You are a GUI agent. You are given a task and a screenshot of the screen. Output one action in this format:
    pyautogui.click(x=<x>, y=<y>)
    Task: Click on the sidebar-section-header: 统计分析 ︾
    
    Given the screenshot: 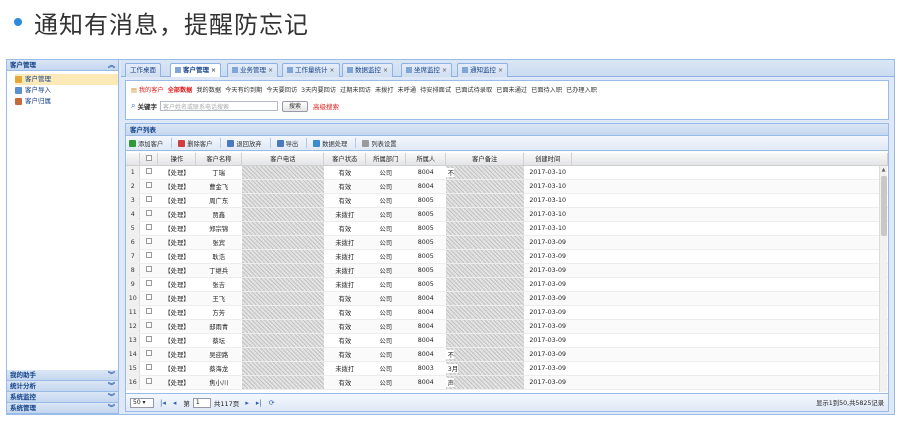 What is the action you would take?
    pyautogui.click(x=62, y=386)
    